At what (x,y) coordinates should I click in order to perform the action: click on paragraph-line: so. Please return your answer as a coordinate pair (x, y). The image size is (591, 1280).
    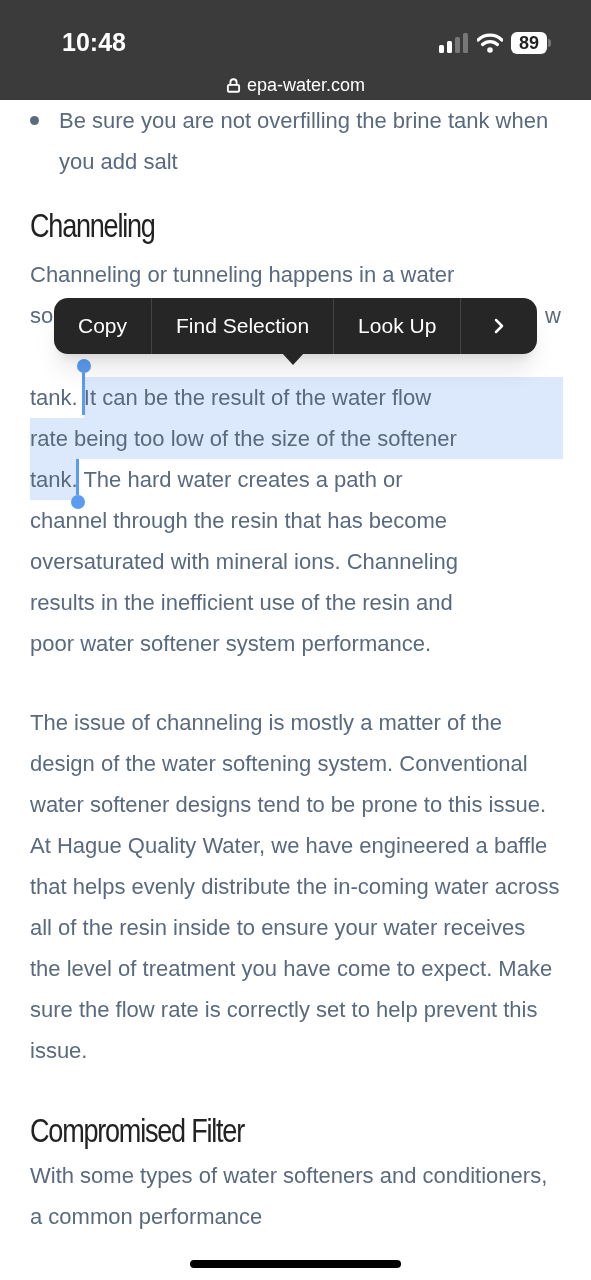
    Looking at the image, I should click on (42, 316).